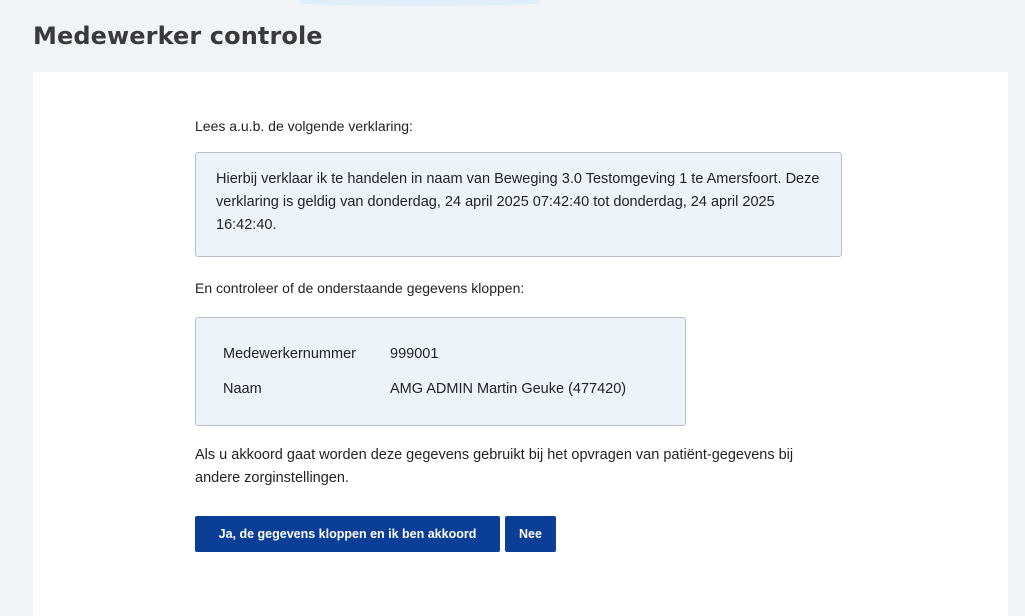 The image size is (1025, 616). What do you see at coordinates (414, 353) in the screenshot?
I see `employee-number-value: 999001` at bounding box center [414, 353].